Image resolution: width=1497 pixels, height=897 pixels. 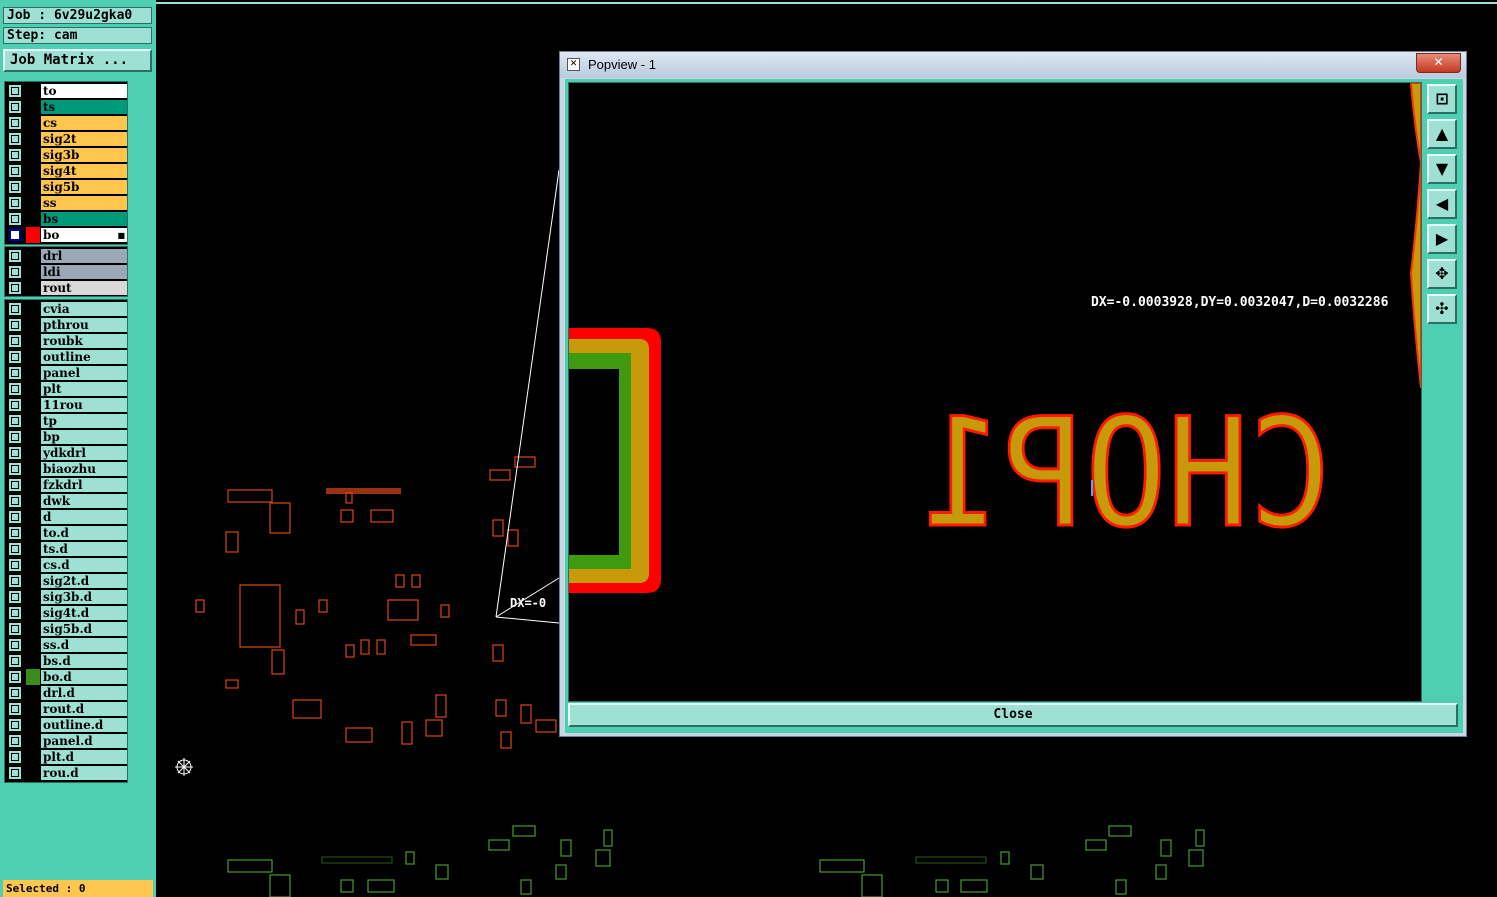 I want to click on layer-name: ss.d, so click(x=84, y=645).